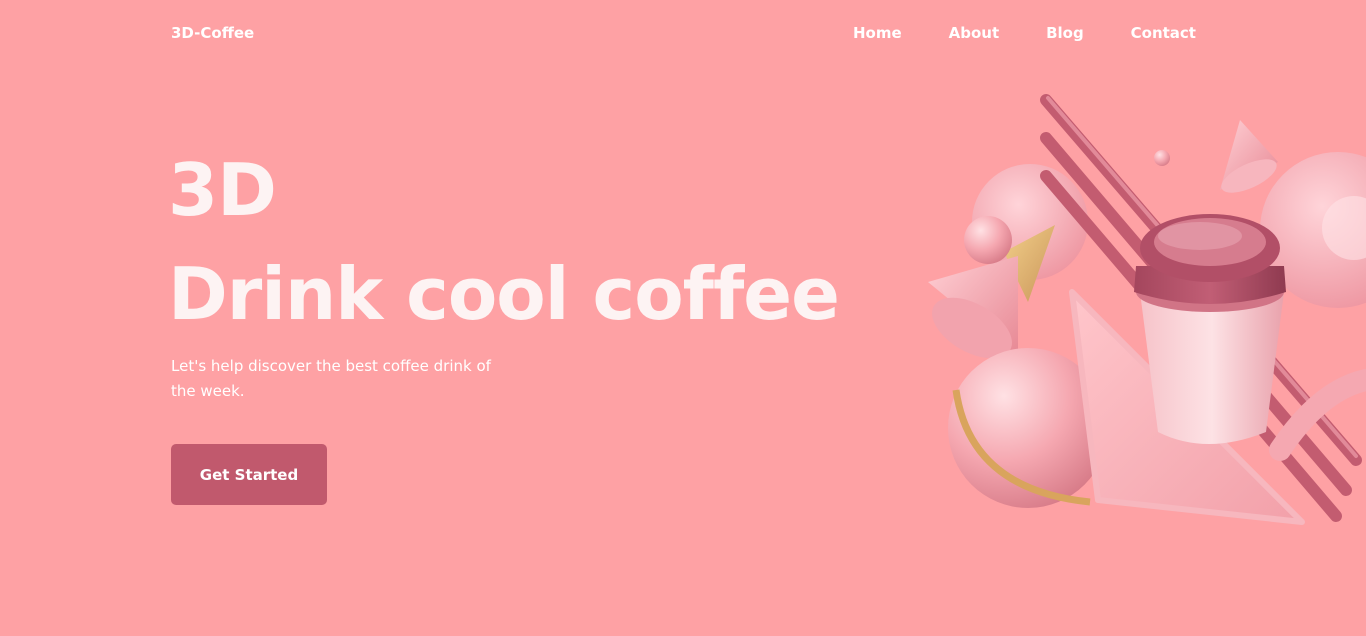 Image resolution: width=1366 pixels, height=636 pixels. I want to click on site-logo: 3D-Coffee, so click(212, 33).